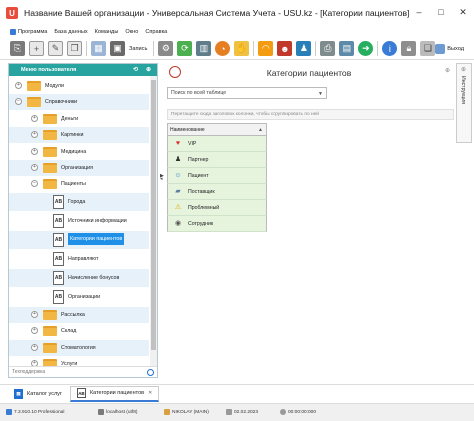 Image resolution: width=474 pixels, height=421 pixels. Describe the element at coordinates (79, 297) in the screenshot. I see `sidebar-item: AB Организации` at that location.